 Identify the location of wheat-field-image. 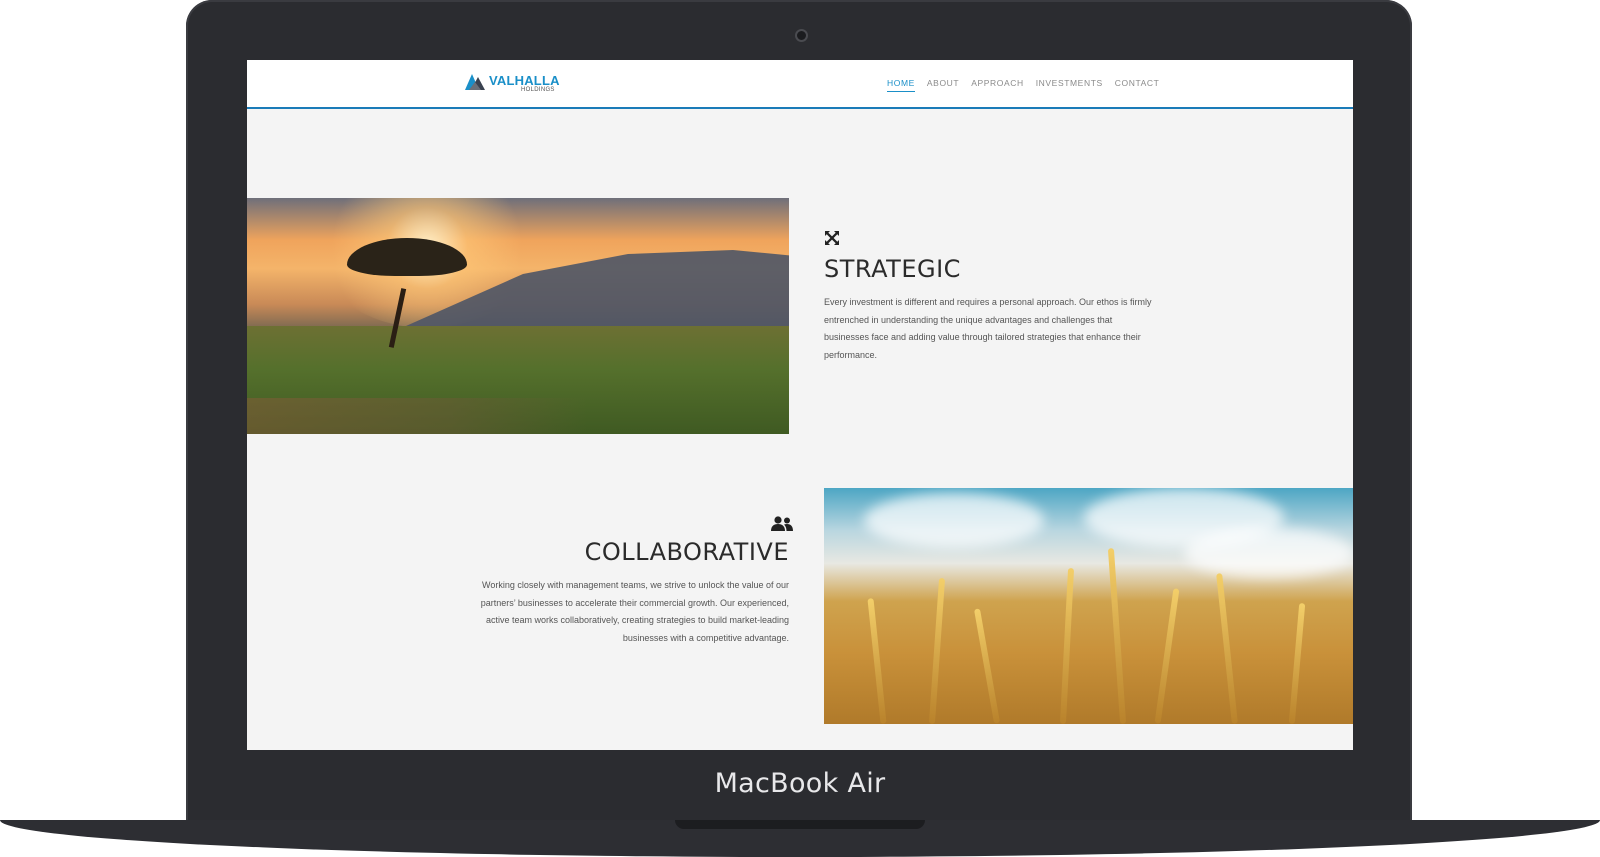
(1088, 606).